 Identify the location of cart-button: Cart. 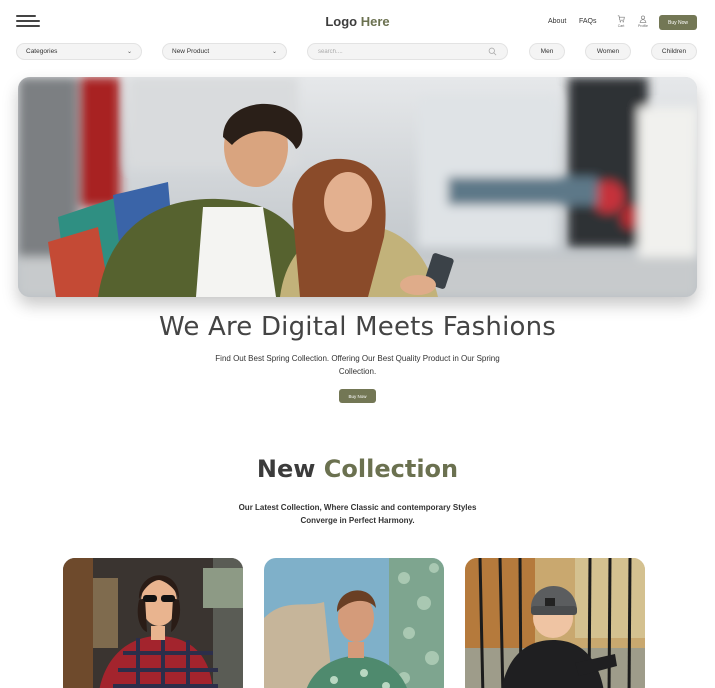
(621, 21).